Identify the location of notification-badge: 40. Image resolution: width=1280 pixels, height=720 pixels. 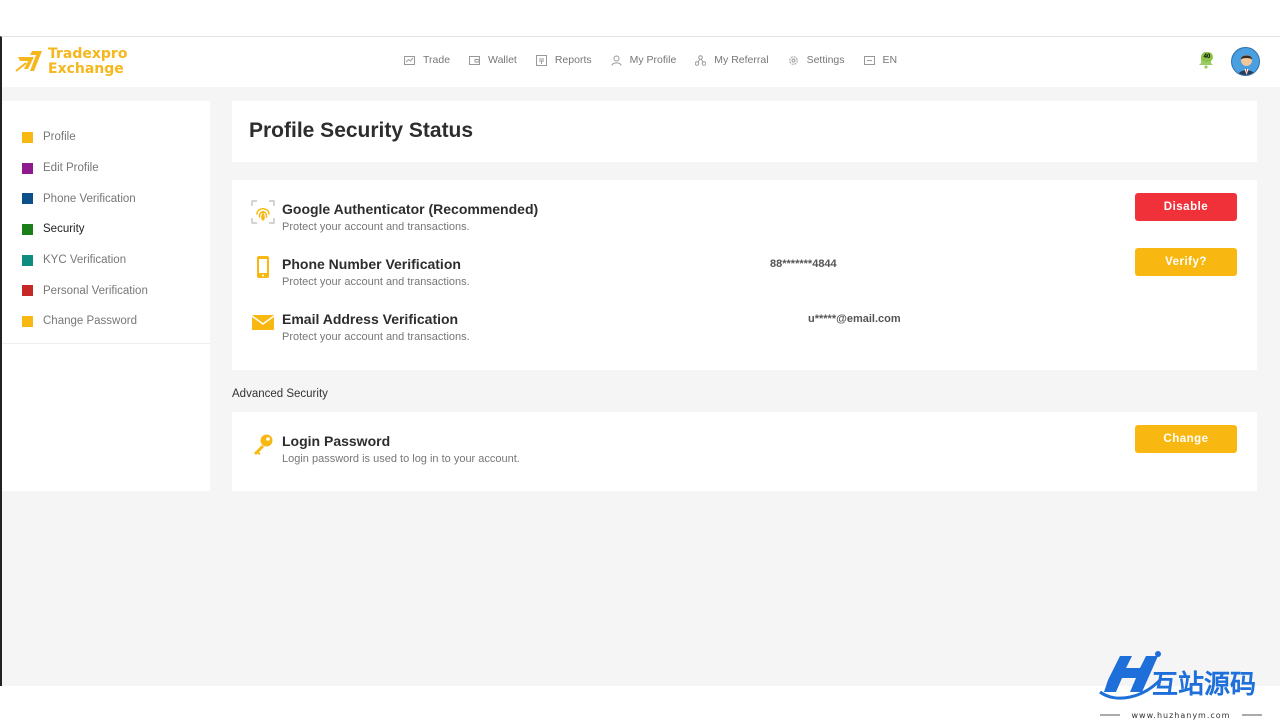
(1207, 57).